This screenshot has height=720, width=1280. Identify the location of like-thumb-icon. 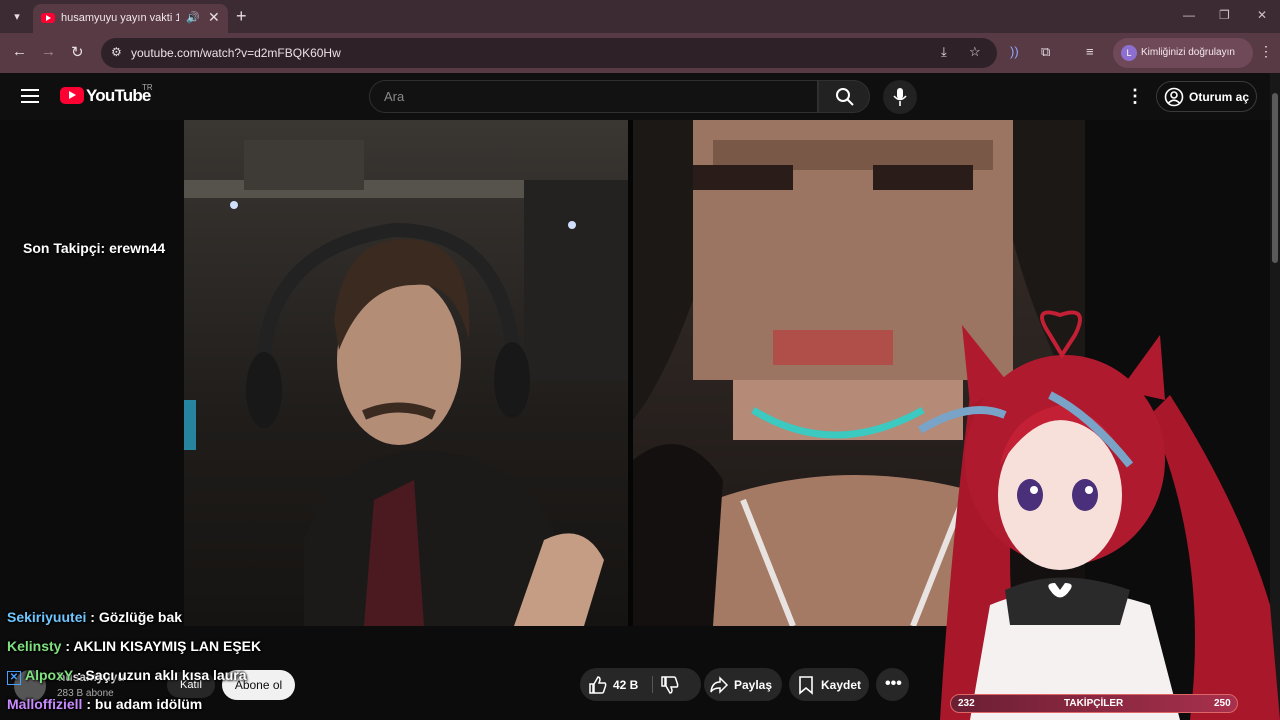
(598, 685).